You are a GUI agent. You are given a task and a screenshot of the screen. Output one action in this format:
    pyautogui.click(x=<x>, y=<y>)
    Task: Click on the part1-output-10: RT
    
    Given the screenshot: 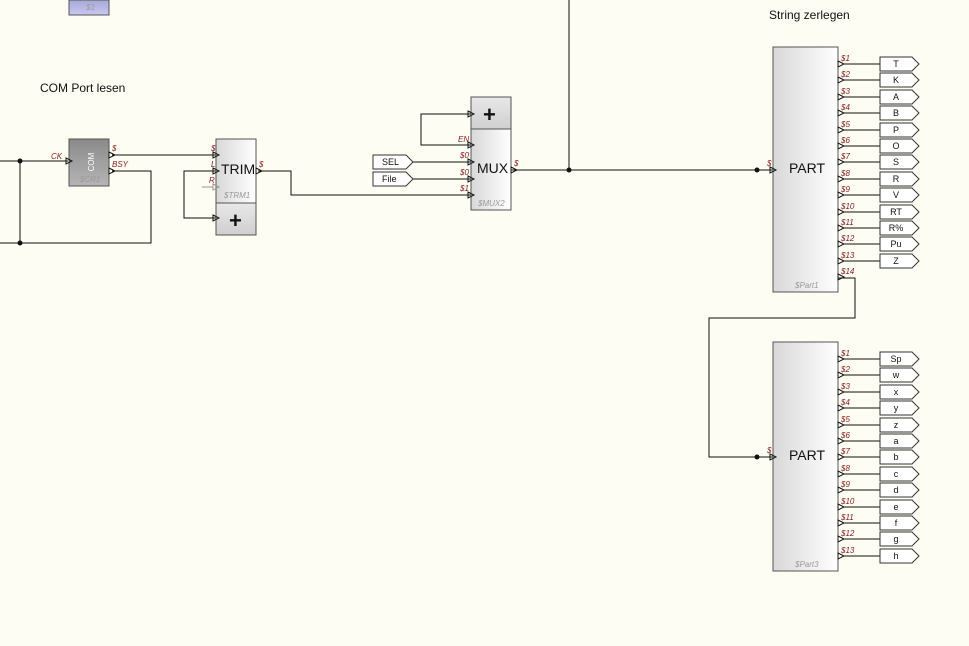 What is the action you would take?
    pyautogui.click(x=899, y=212)
    